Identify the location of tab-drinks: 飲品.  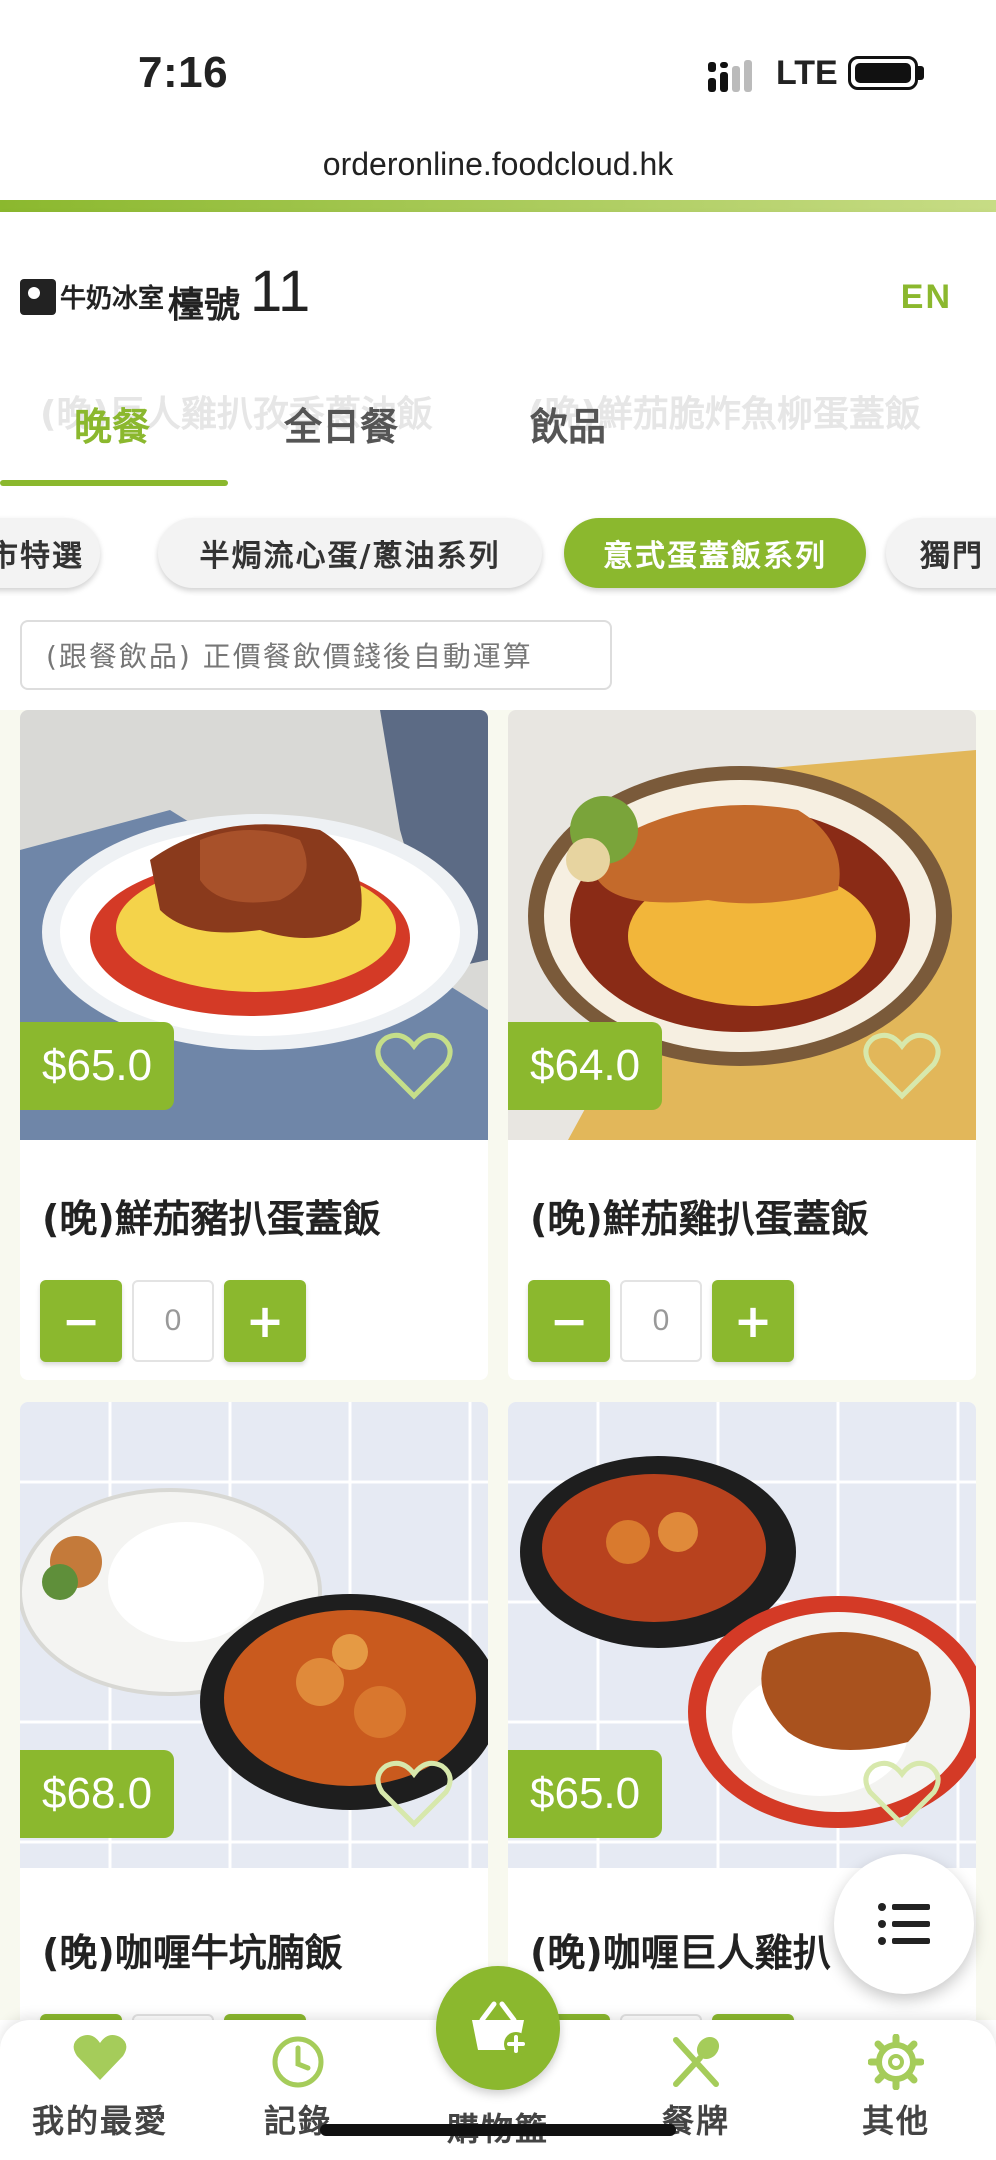
(568, 423).